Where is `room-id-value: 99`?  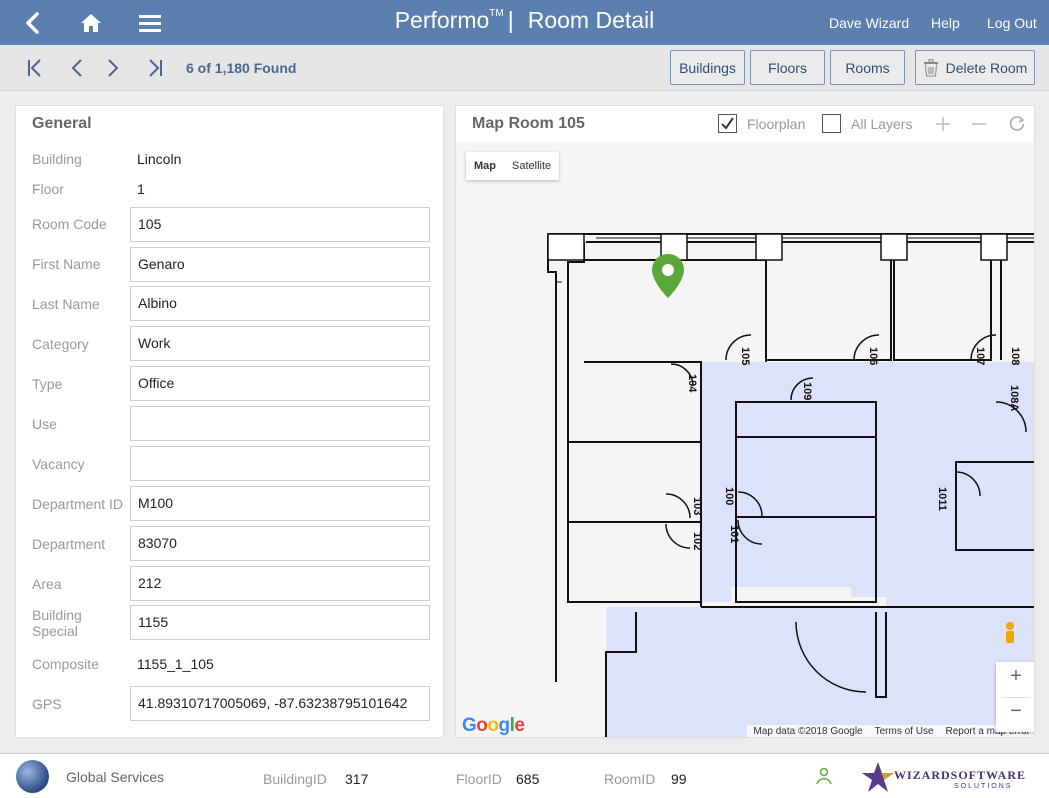
room-id-value: 99 is located at coordinates (679, 779).